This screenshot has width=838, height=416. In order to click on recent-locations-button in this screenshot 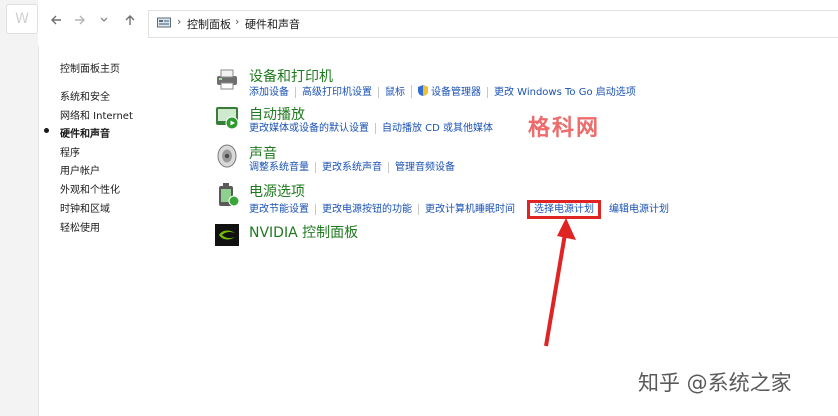, I will do `click(104, 23)`.